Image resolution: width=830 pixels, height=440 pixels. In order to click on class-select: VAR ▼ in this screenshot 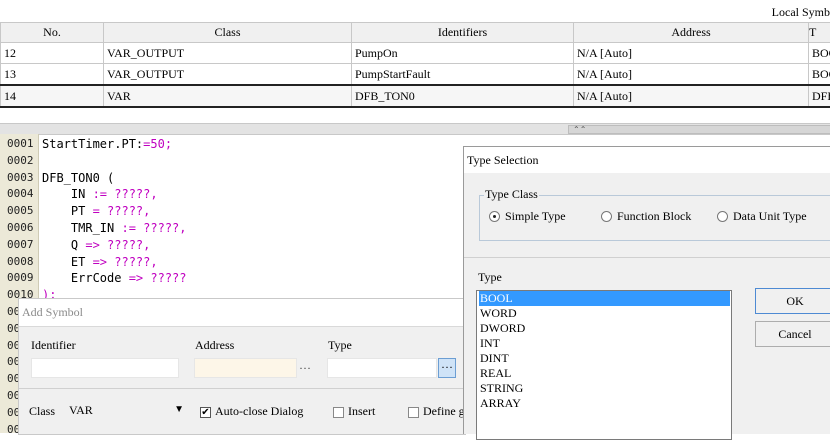, I will do `click(127, 410)`.